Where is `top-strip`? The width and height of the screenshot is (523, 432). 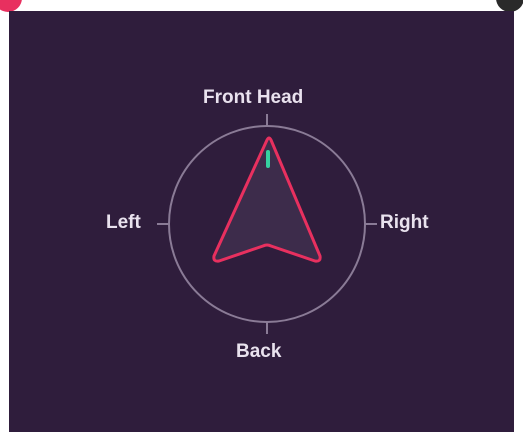
top-strip is located at coordinates (261, 6).